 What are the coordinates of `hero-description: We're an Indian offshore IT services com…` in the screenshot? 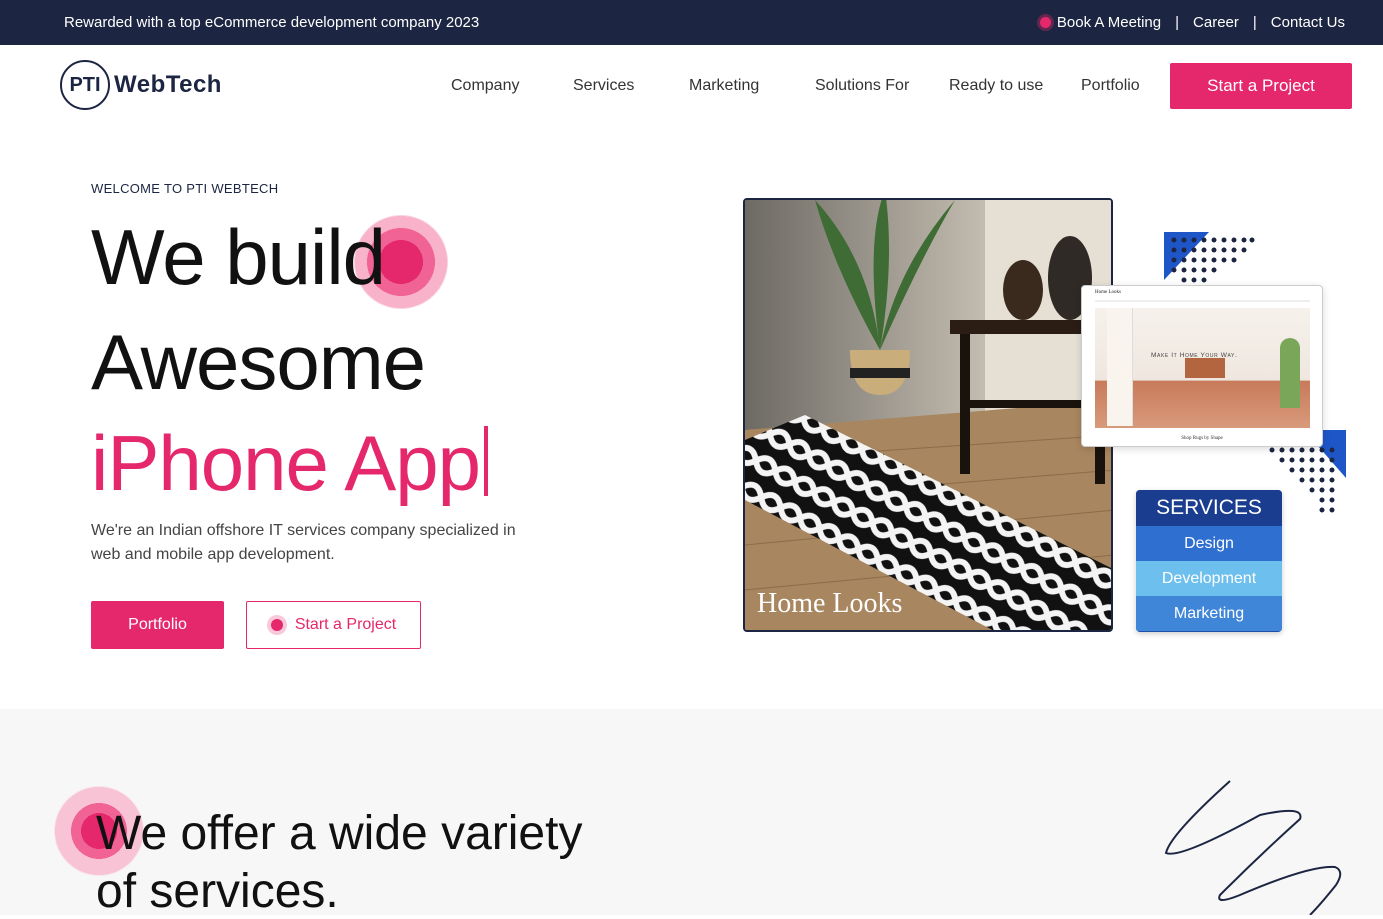 It's located at (303, 542).